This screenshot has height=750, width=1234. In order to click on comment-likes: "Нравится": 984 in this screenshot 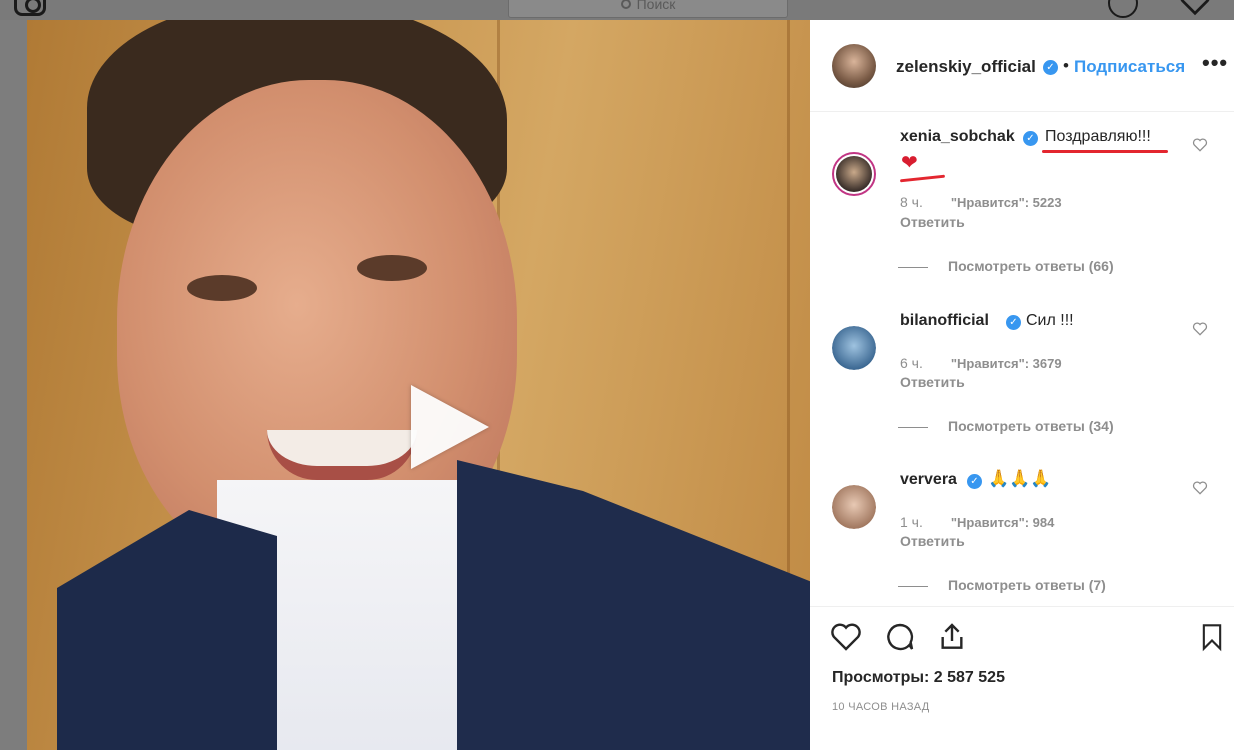, I will do `click(1003, 522)`.